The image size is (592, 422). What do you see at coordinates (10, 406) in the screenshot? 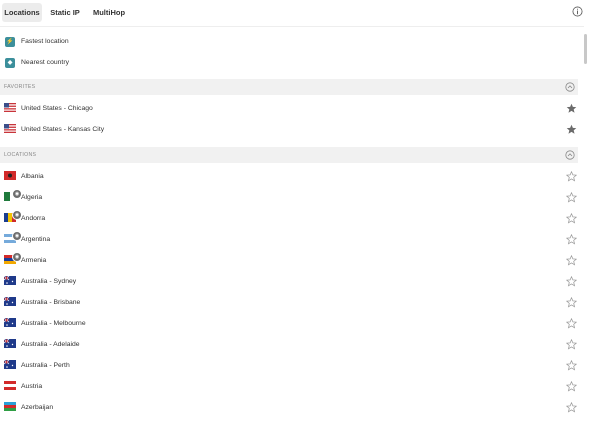
I see `azerbaijan-flag-icon` at bounding box center [10, 406].